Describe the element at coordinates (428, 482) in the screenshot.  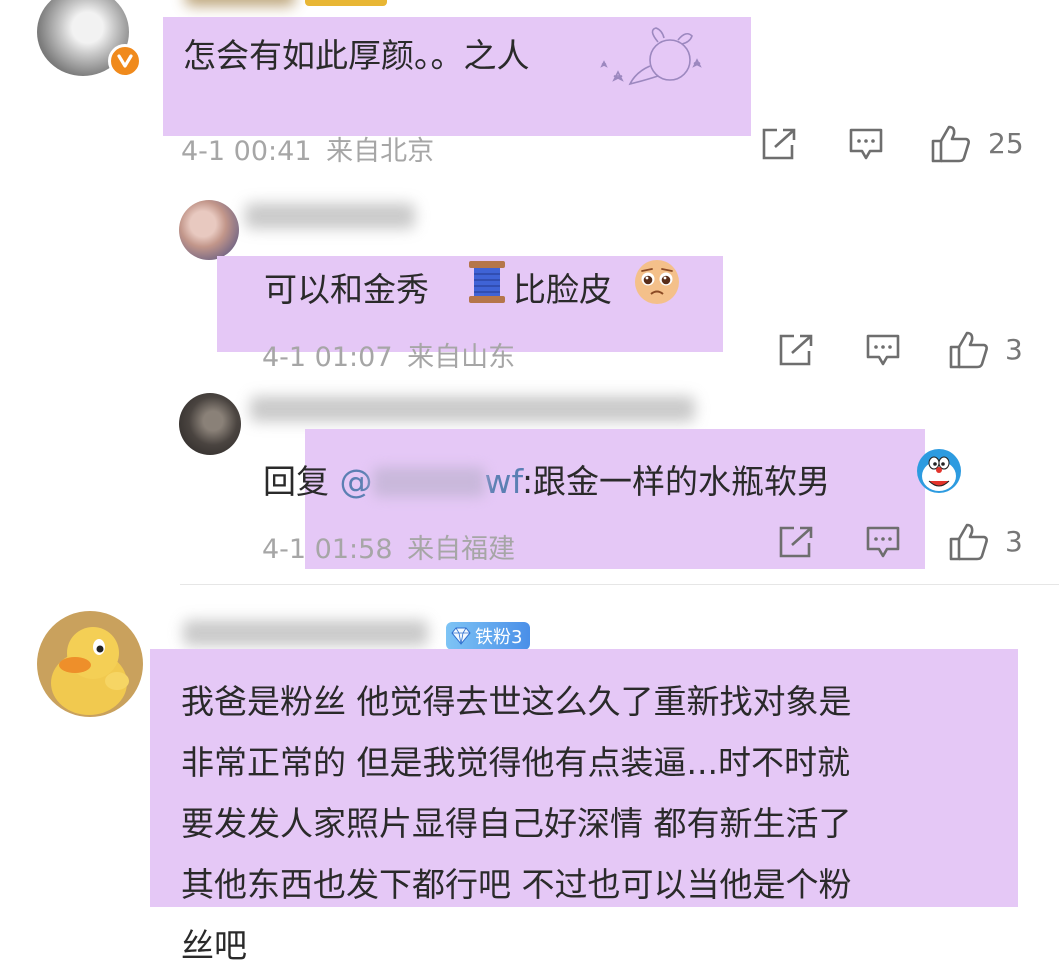
I see `mention-redacted` at that location.